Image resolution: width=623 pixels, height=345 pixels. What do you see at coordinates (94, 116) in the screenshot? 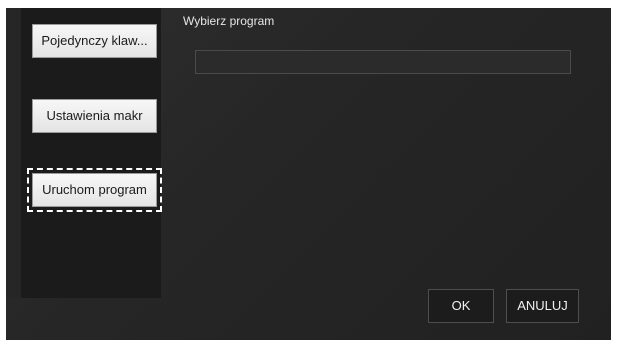
I see `sidebar-item-macro-settings: Ustawienia makr` at bounding box center [94, 116].